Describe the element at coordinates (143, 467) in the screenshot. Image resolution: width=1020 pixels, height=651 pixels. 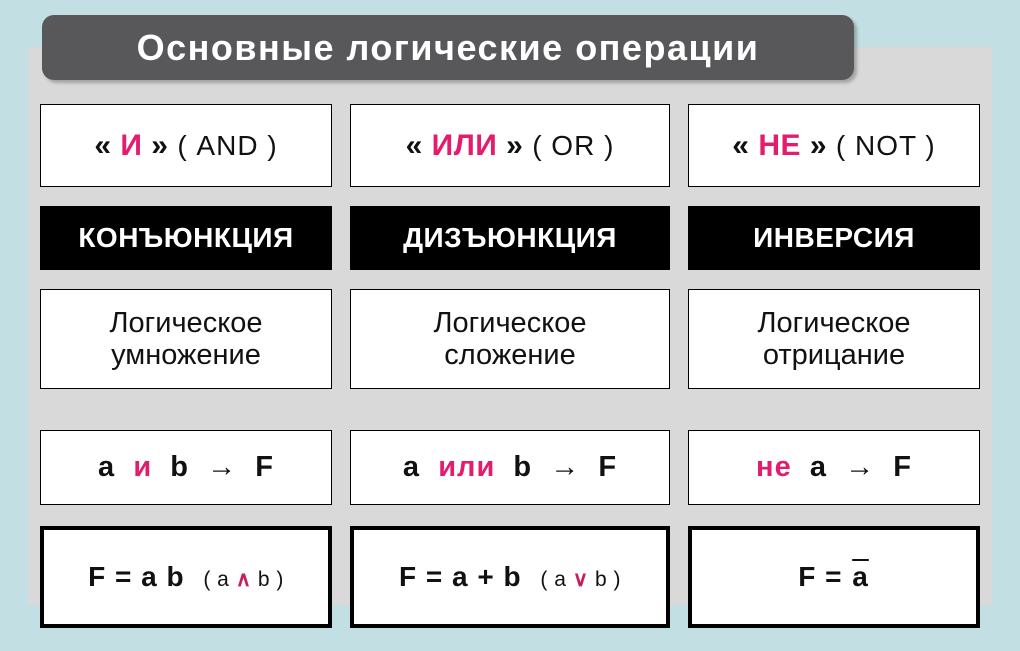
I see `connective: и` at that location.